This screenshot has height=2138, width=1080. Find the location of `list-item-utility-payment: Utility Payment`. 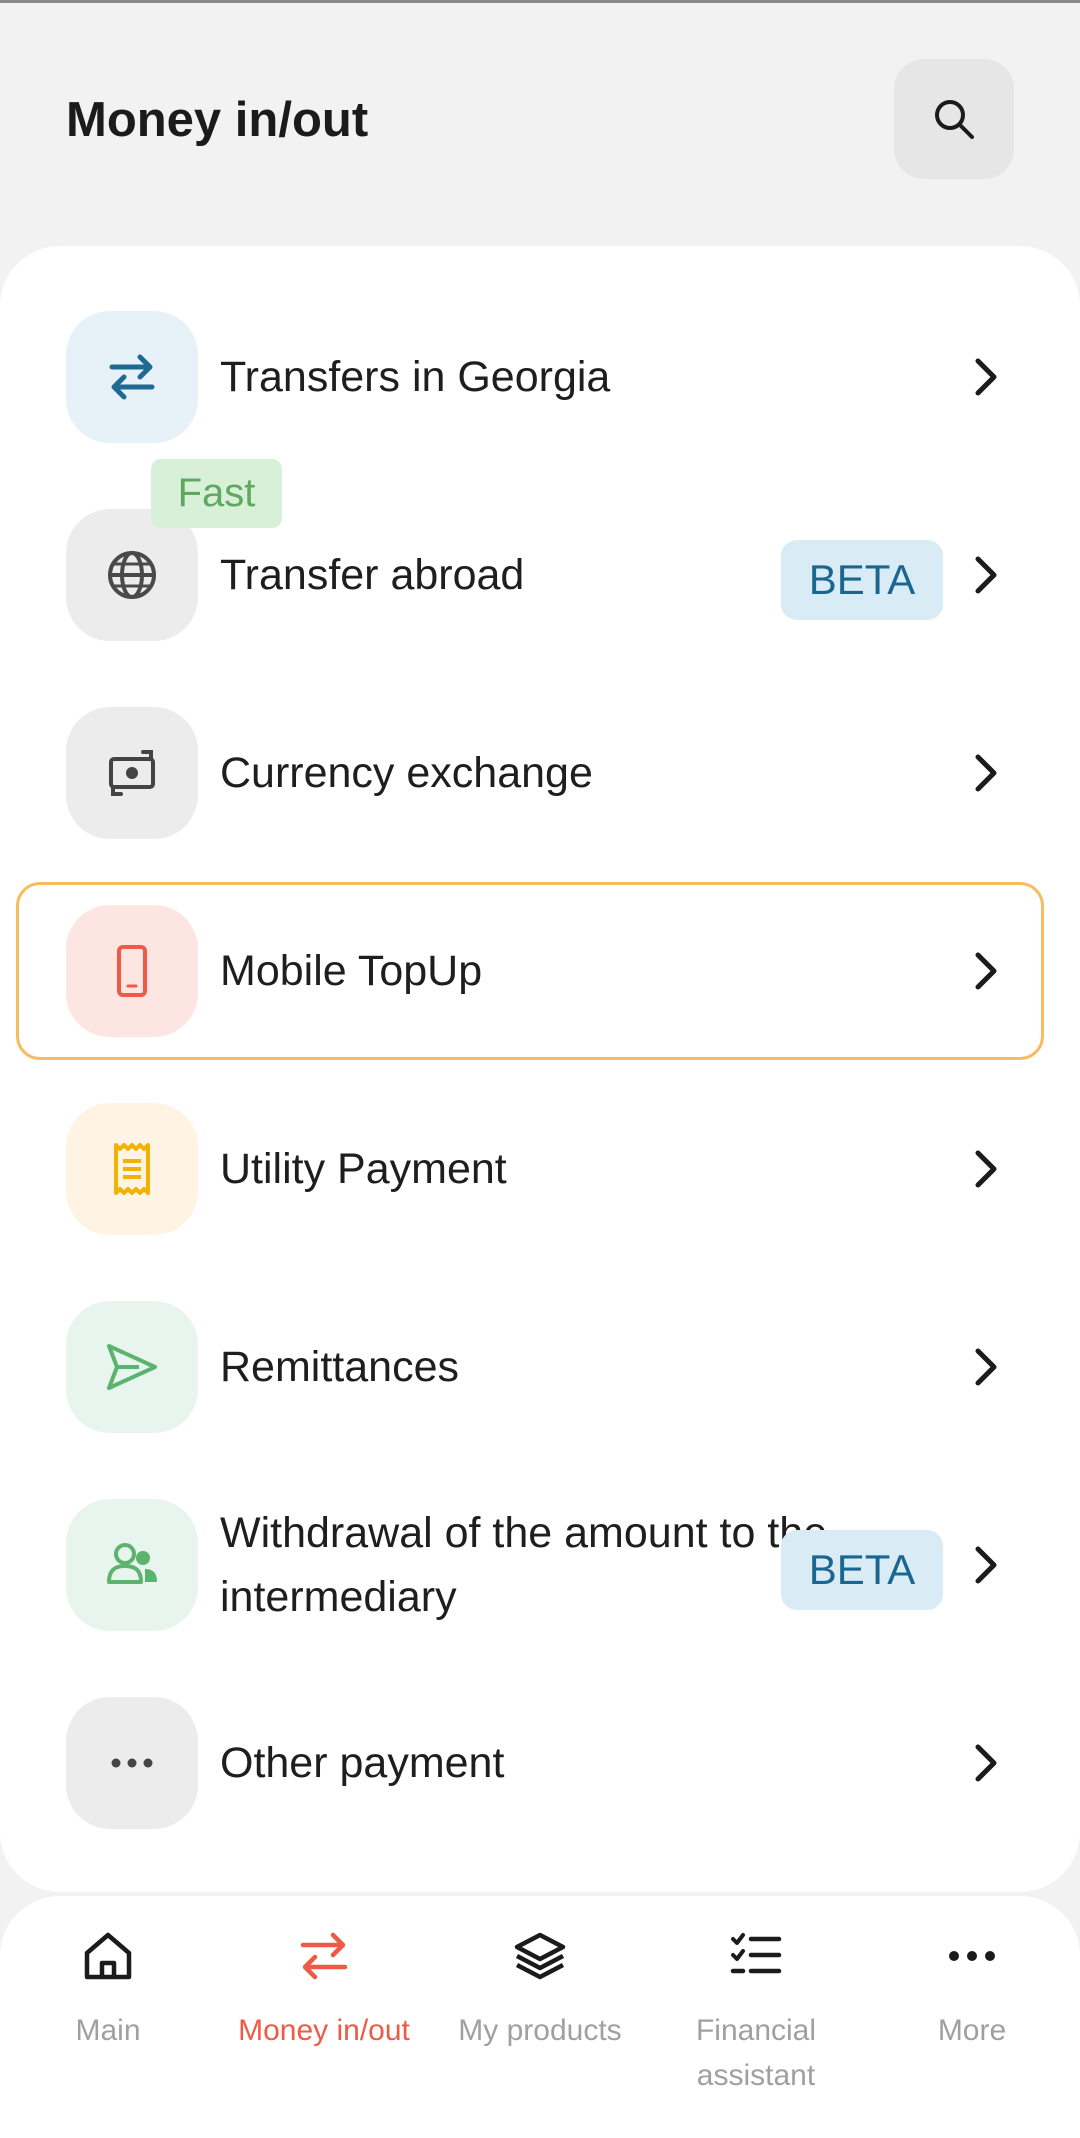

list-item-utility-payment: Utility Payment is located at coordinates (540, 1169).